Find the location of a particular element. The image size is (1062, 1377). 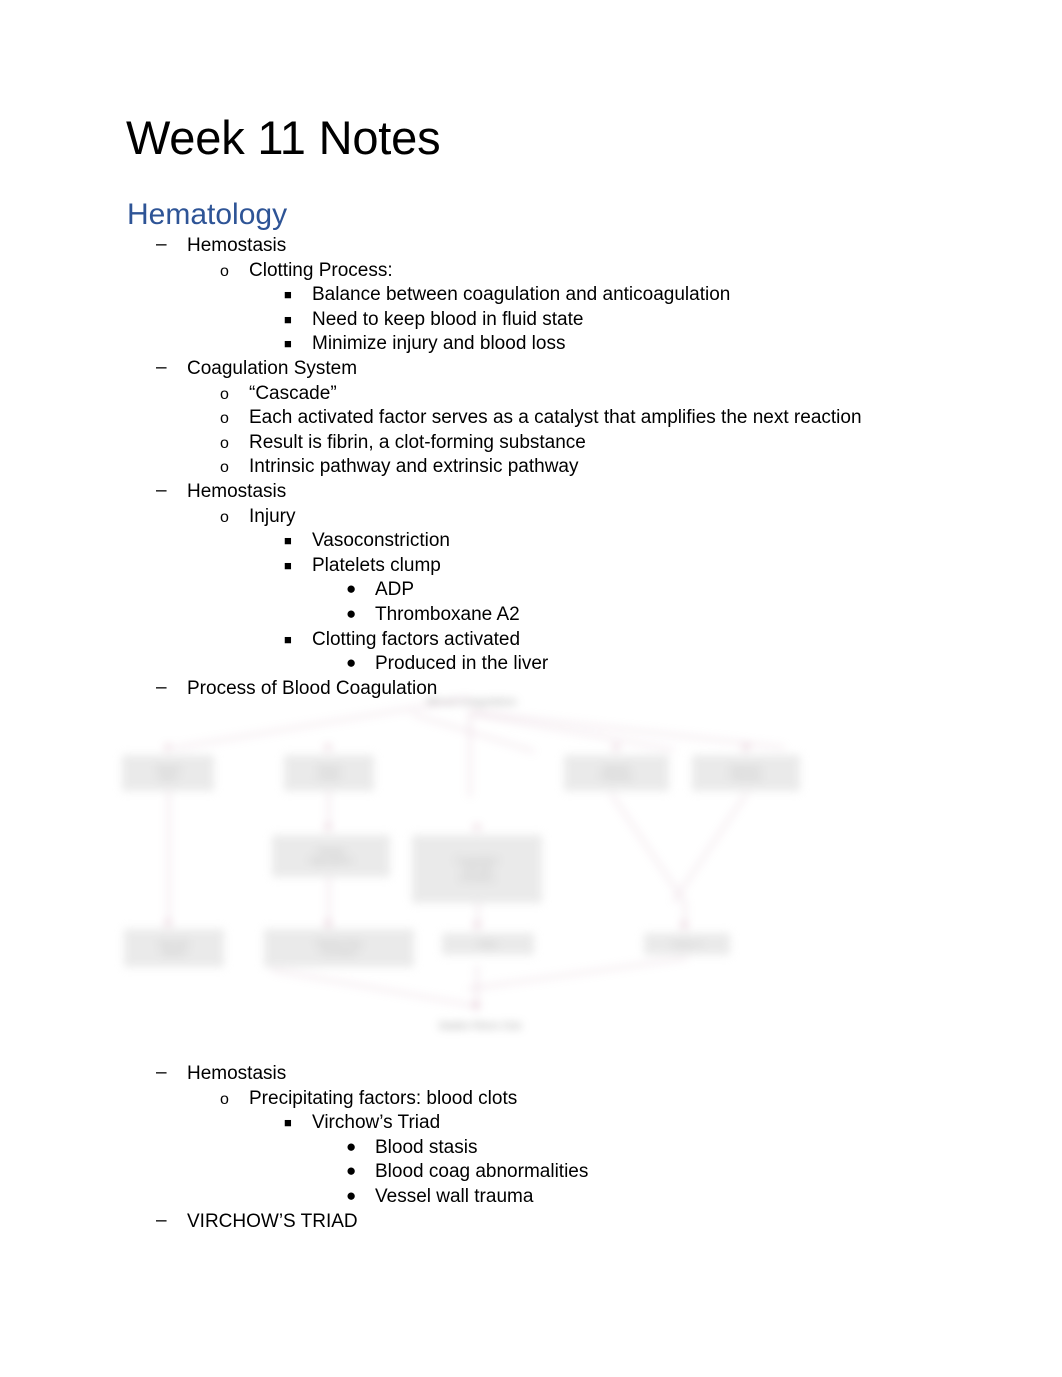

outline-item: ■ Vasoconstriction is located at coordinates (531, 541).